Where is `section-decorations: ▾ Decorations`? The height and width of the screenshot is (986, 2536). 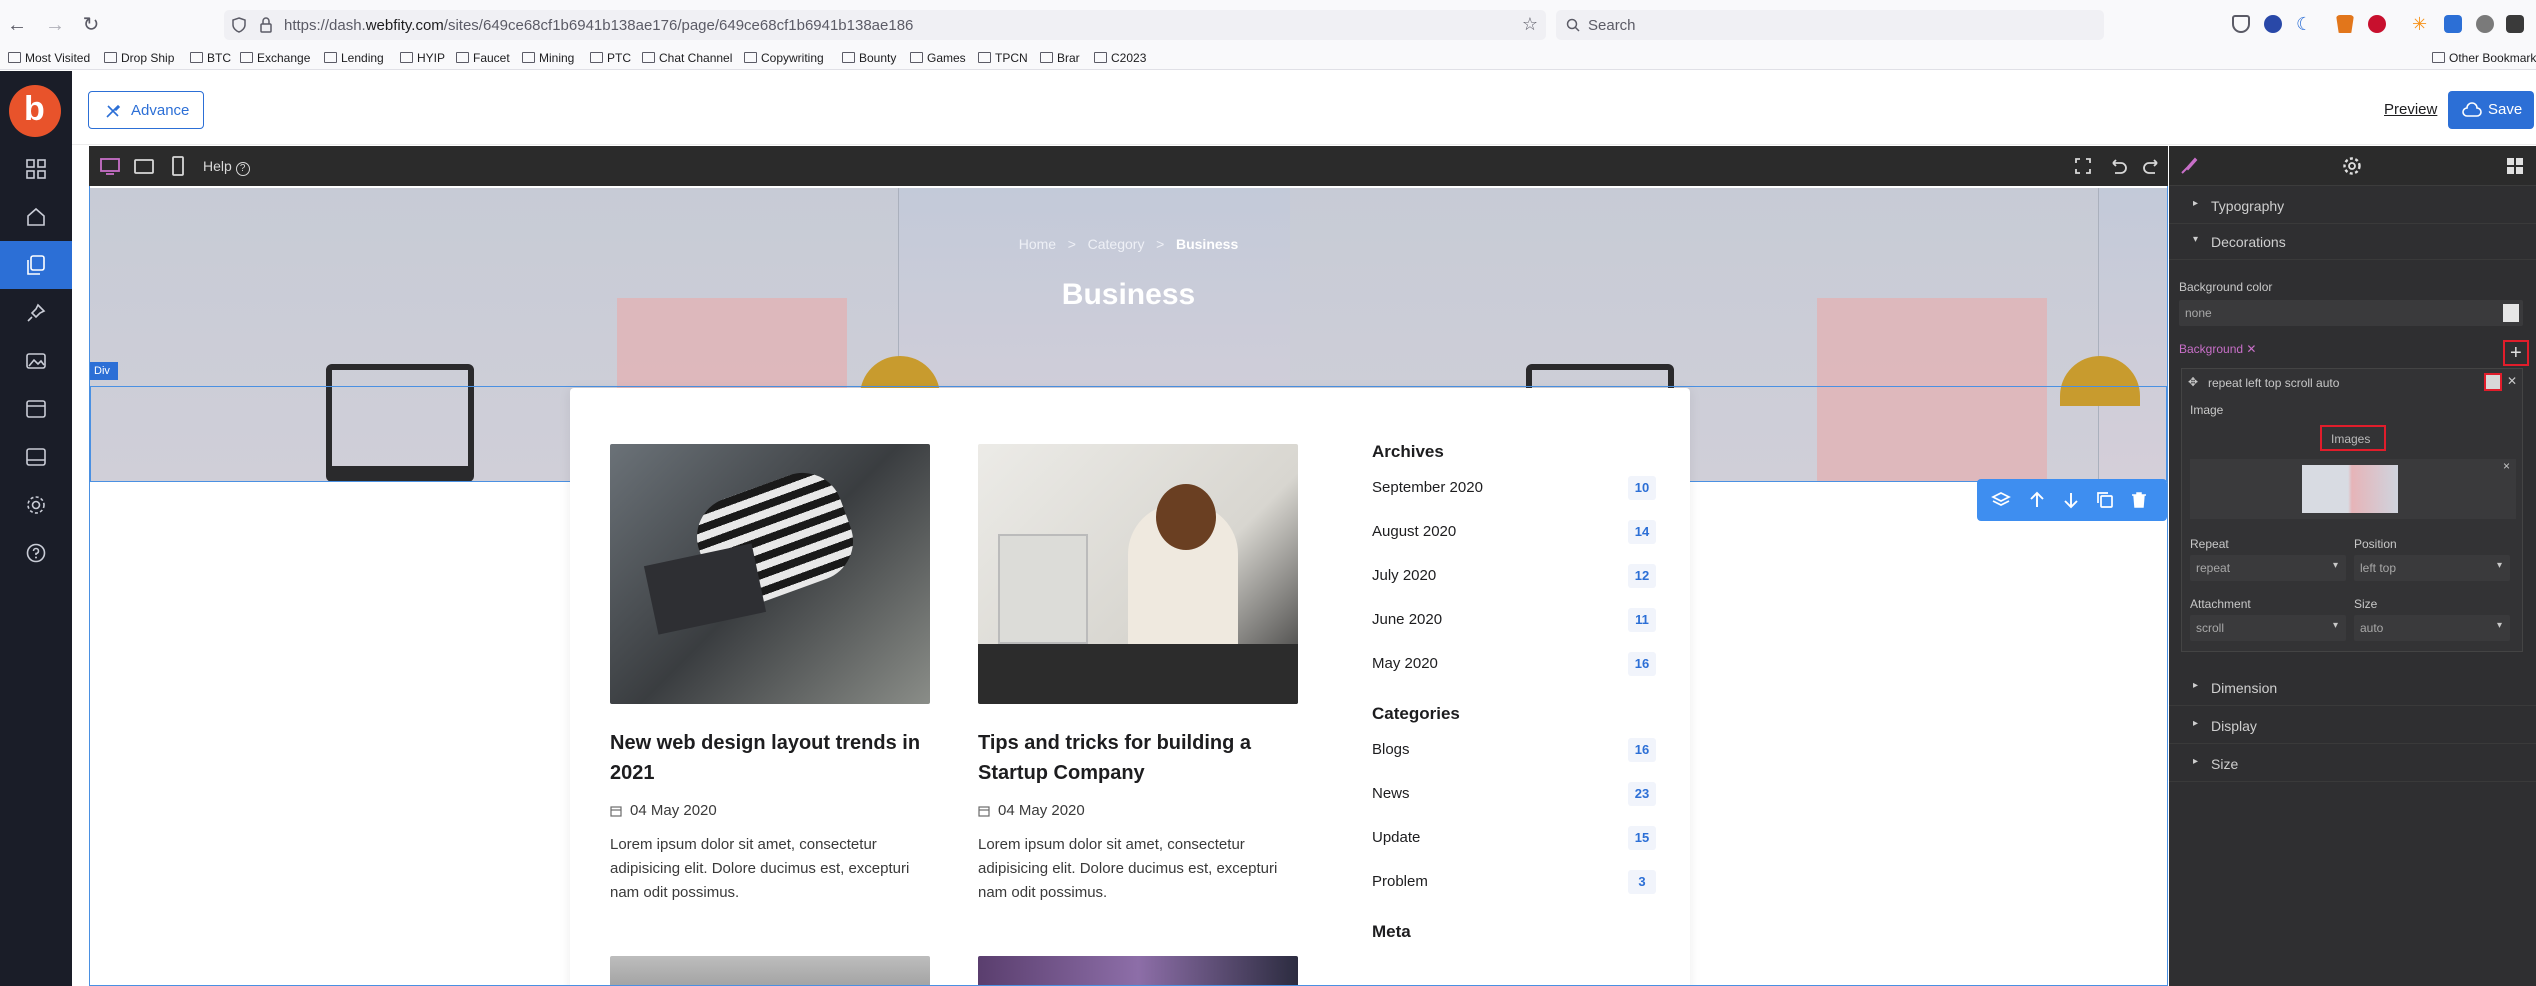 section-decorations: ▾ Decorations is located at coordinates (2352, 242).